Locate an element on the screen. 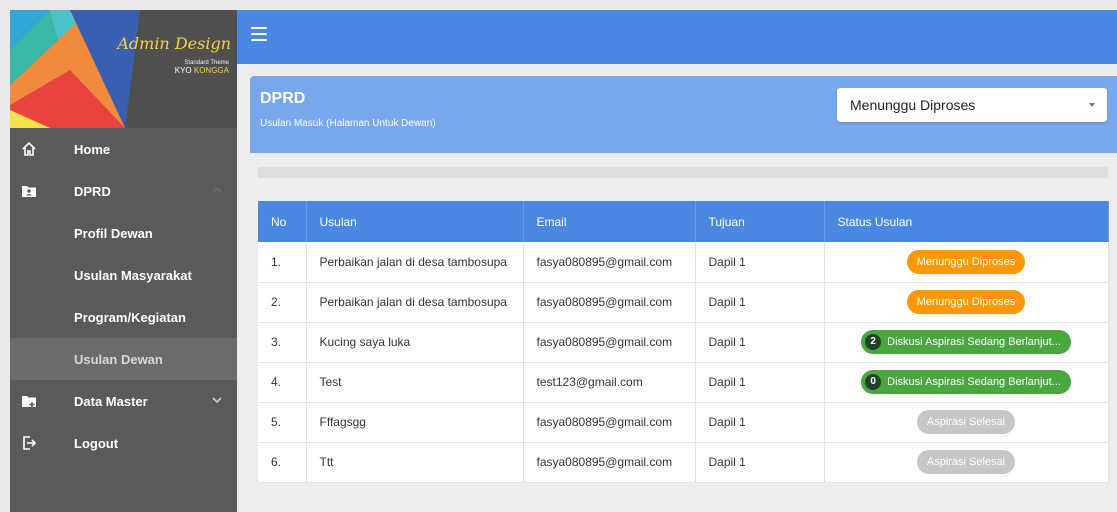 This screenshot has height=512, width=1117. folder-plus-icon is located at coordinates (29, 401).